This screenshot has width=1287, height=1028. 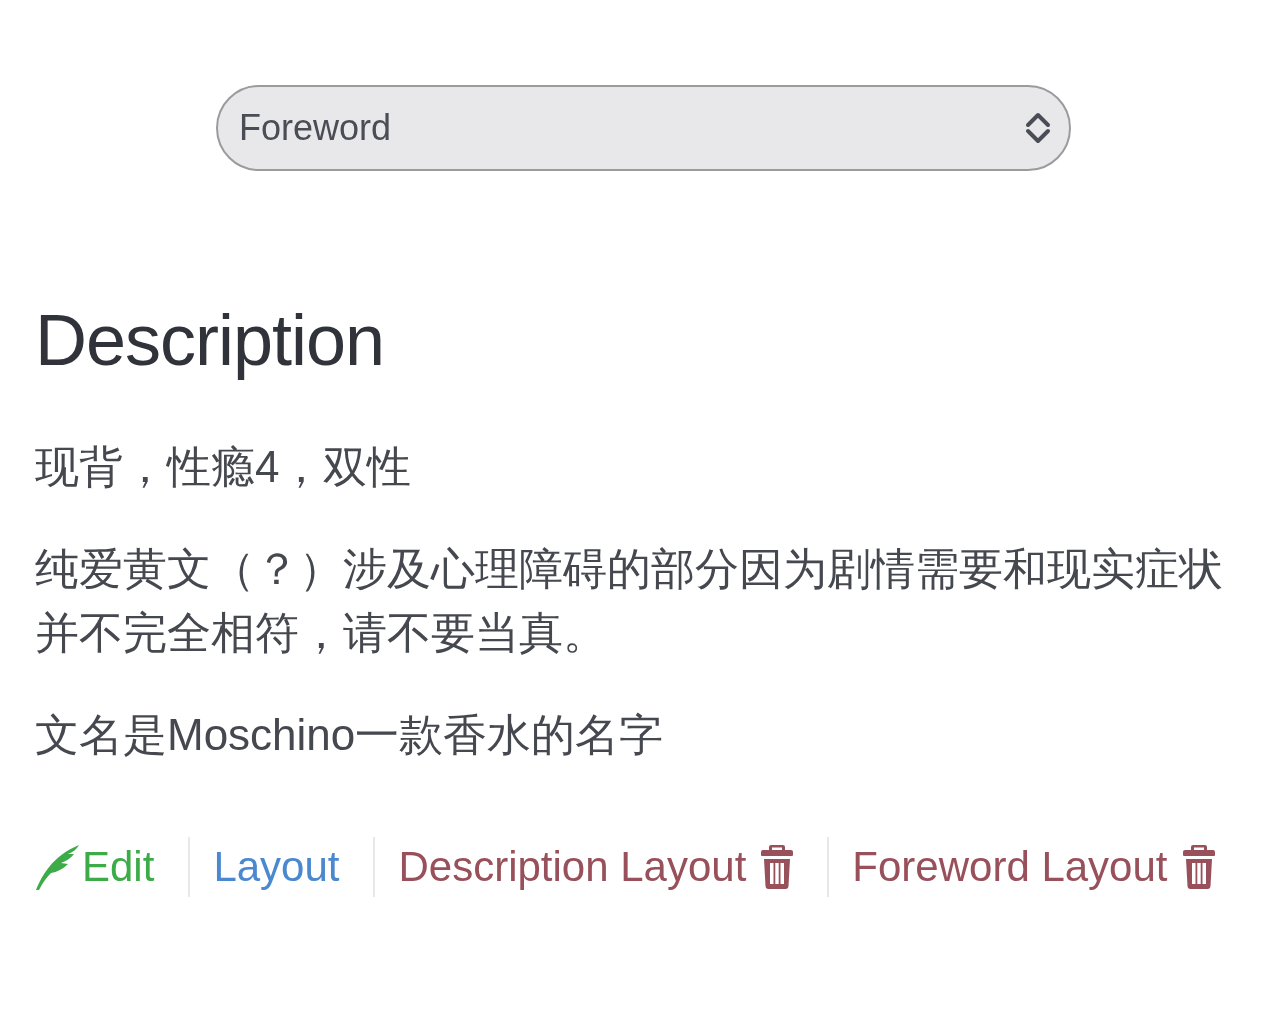 I want to click on delete-layout-link: Description Layout, so click(x=596, y=867).